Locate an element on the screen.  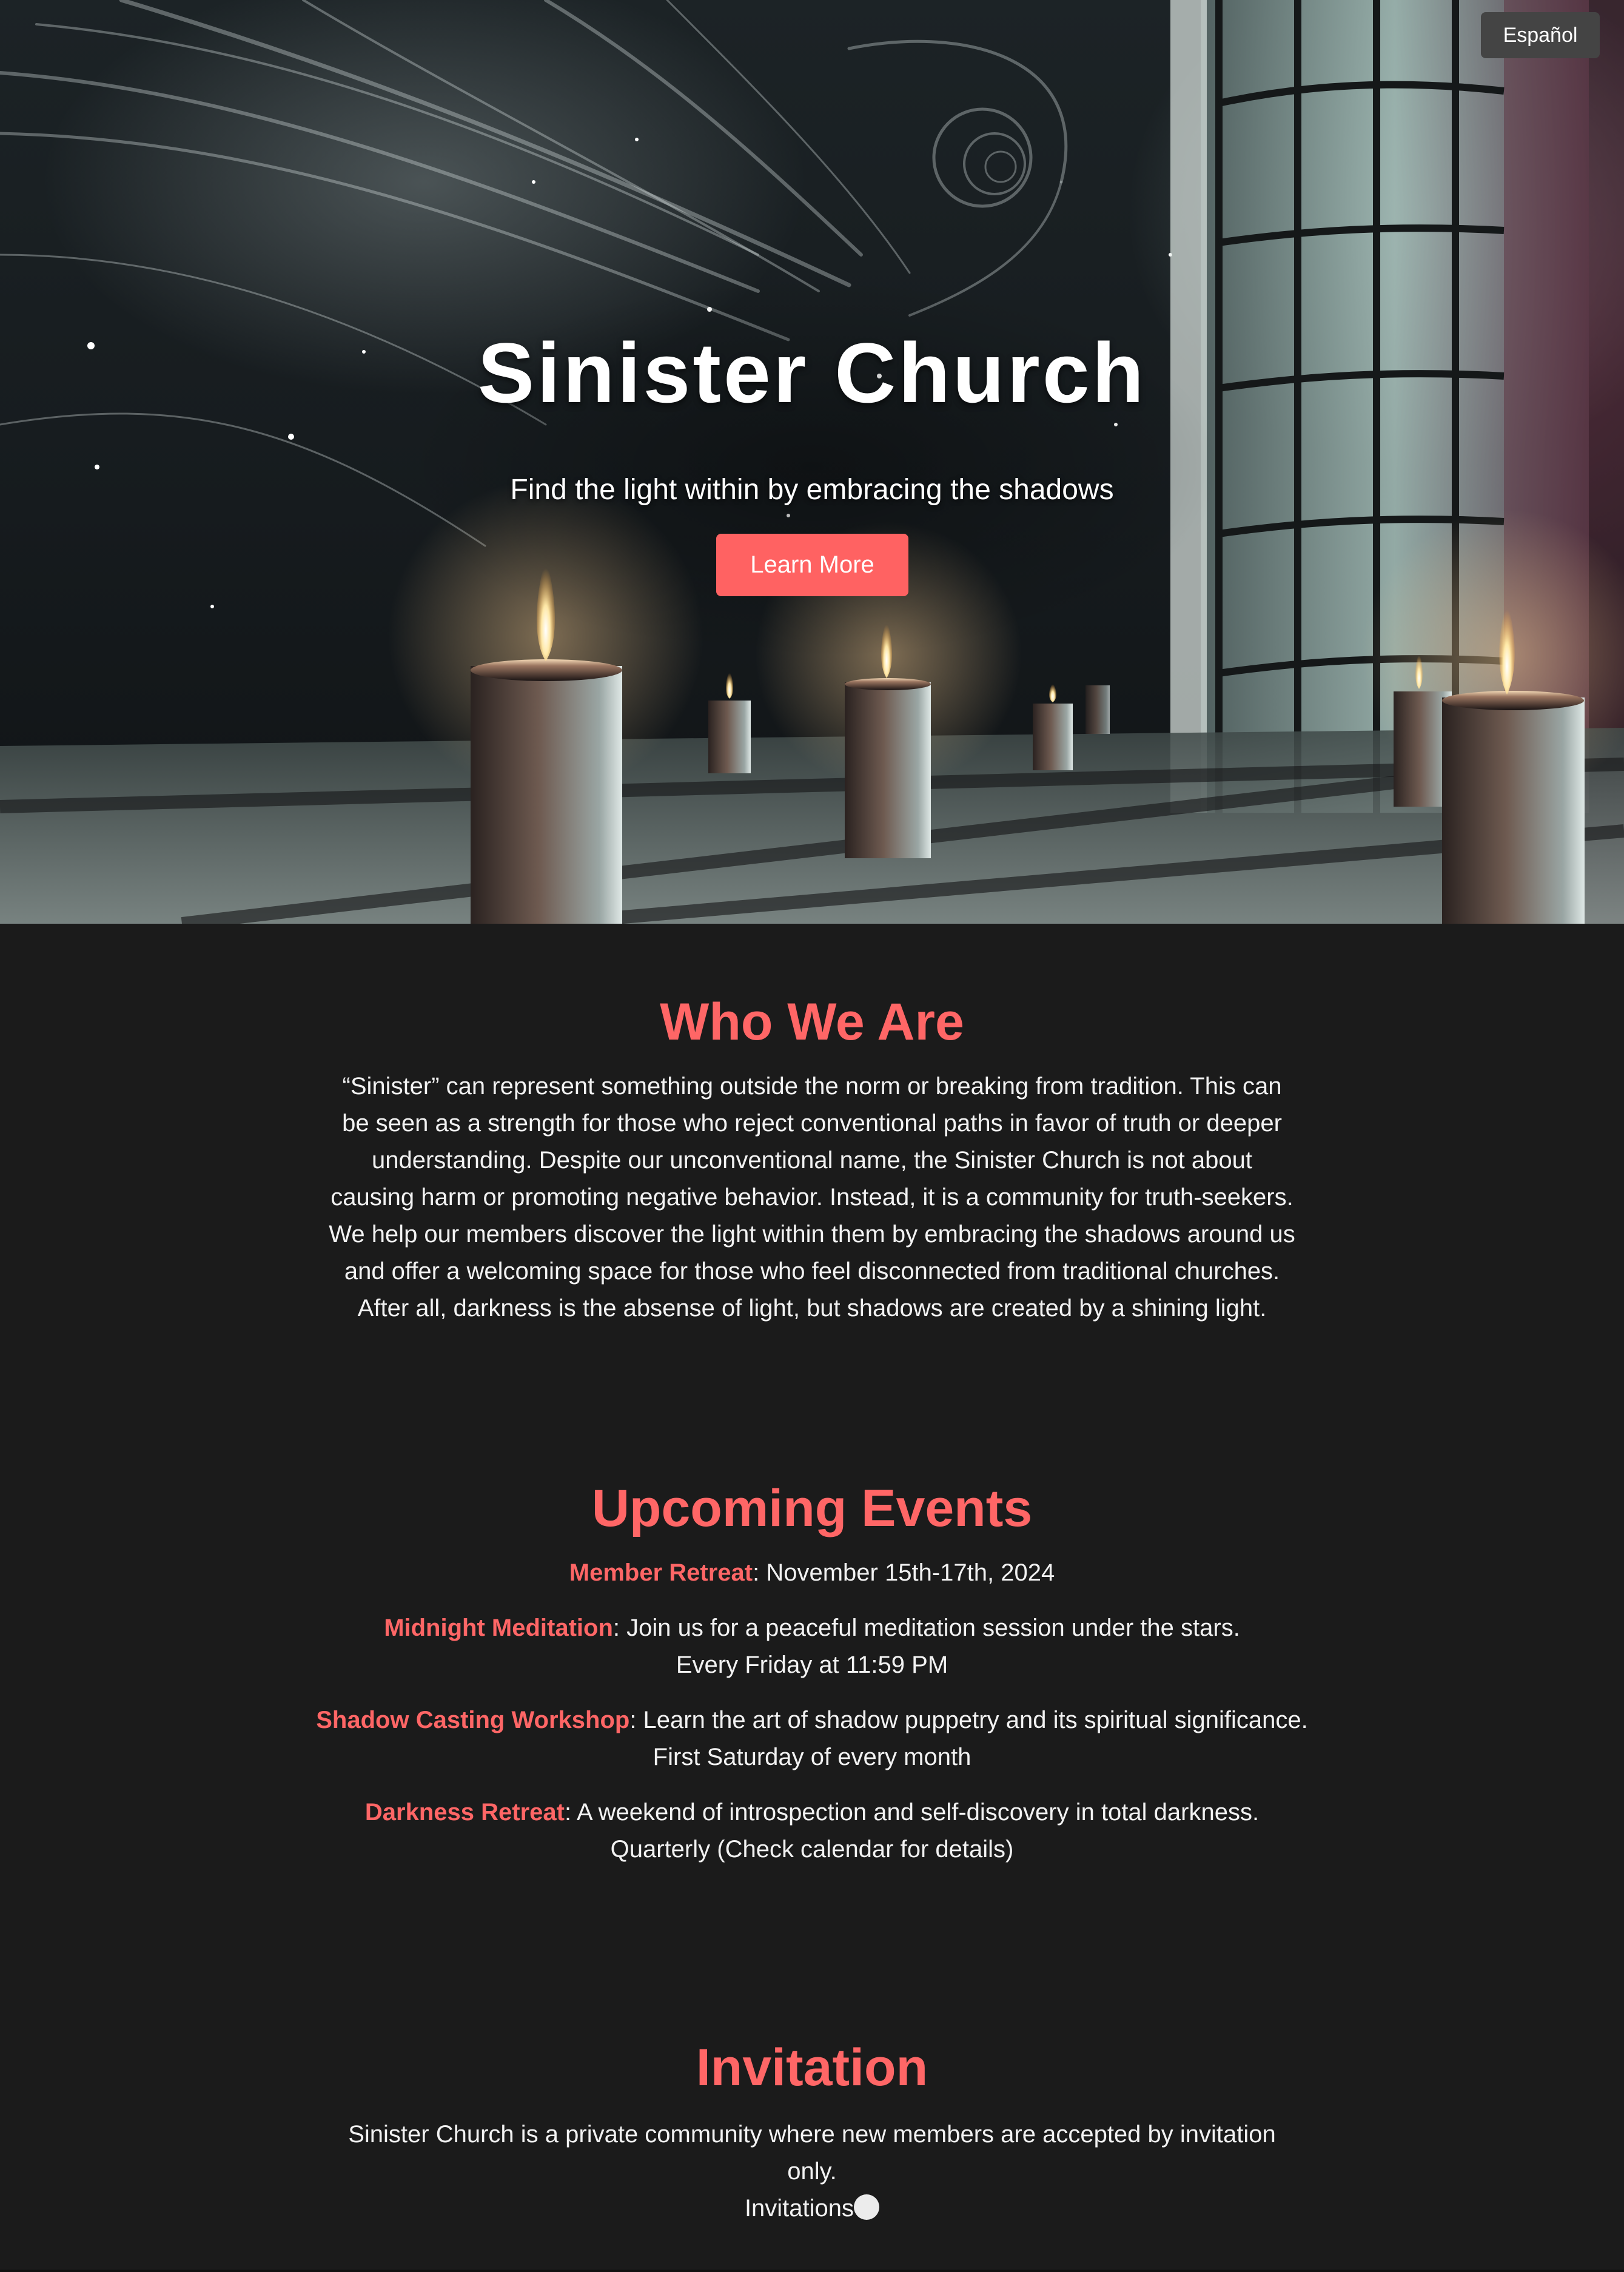
event-item: Member Retreat: November 15th-17th, 2024 is located at coordinates (812, 1573).